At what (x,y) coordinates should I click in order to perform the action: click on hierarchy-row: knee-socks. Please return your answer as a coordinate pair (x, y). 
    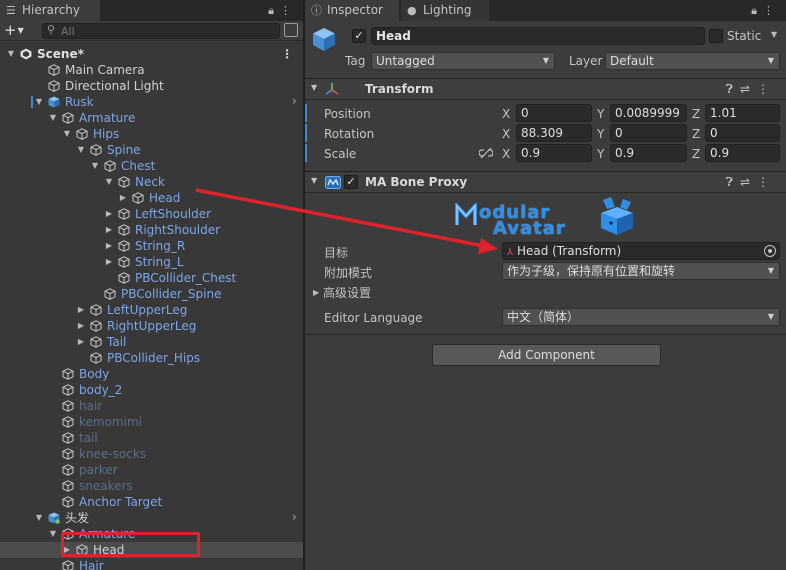
    Looking at the image, I should click on (151, 454).